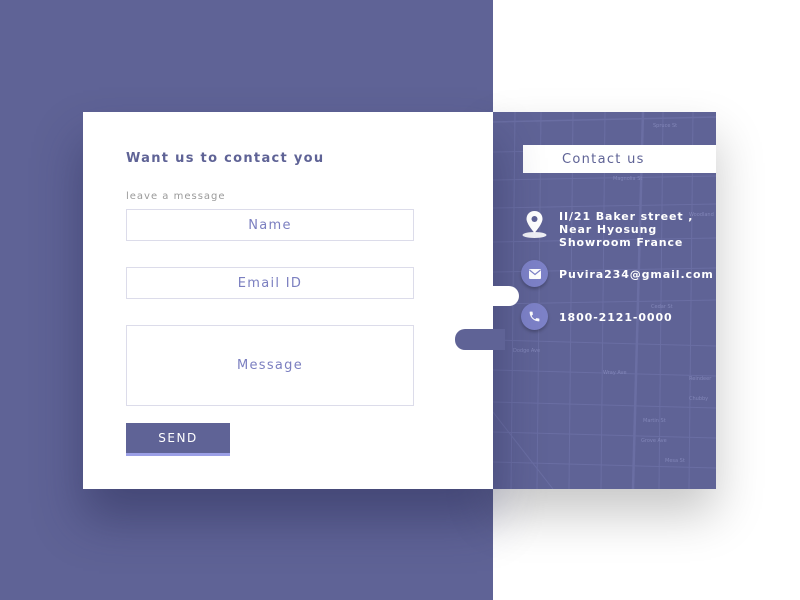  I want to click on message-field-placeholder: Message, so click(270, 365).